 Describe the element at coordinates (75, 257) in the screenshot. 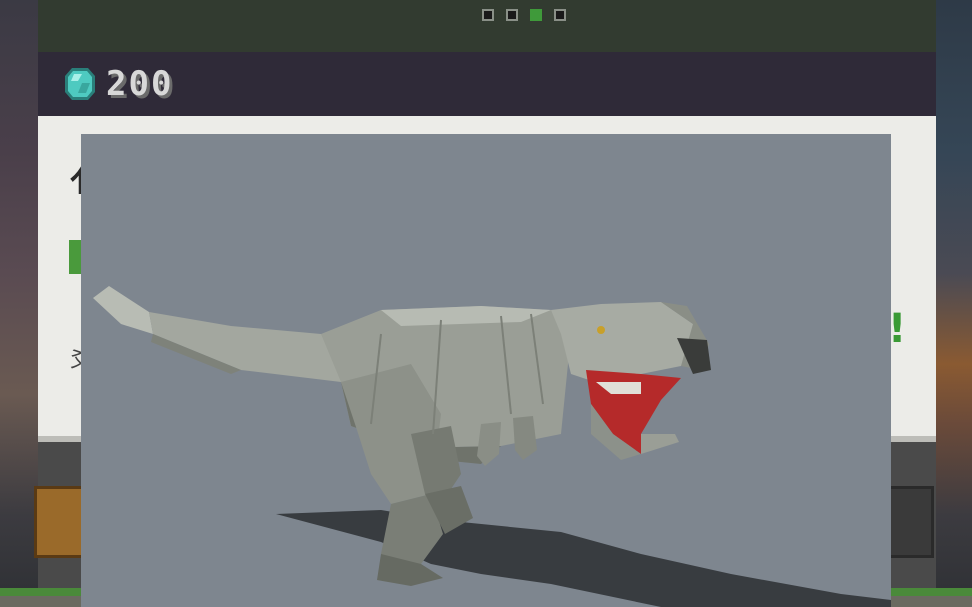

I see `category-marker` at that location.